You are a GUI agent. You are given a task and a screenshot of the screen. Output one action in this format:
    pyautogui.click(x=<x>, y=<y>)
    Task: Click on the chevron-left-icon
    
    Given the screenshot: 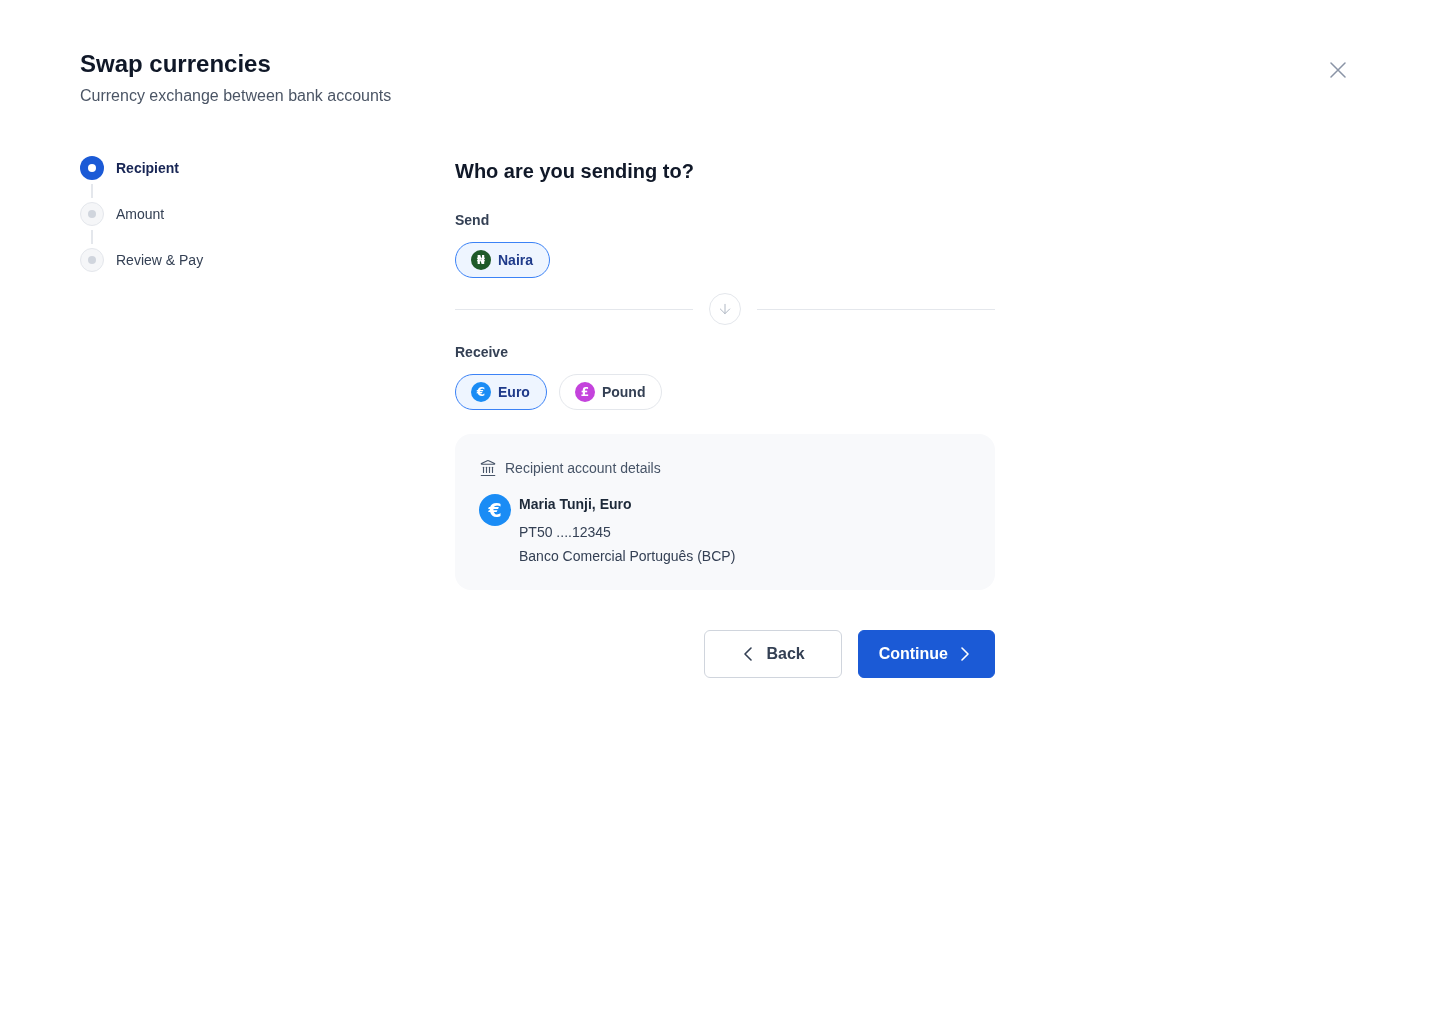 What is the action you would take?
    pyautogui.click(x=748, y=654)
    